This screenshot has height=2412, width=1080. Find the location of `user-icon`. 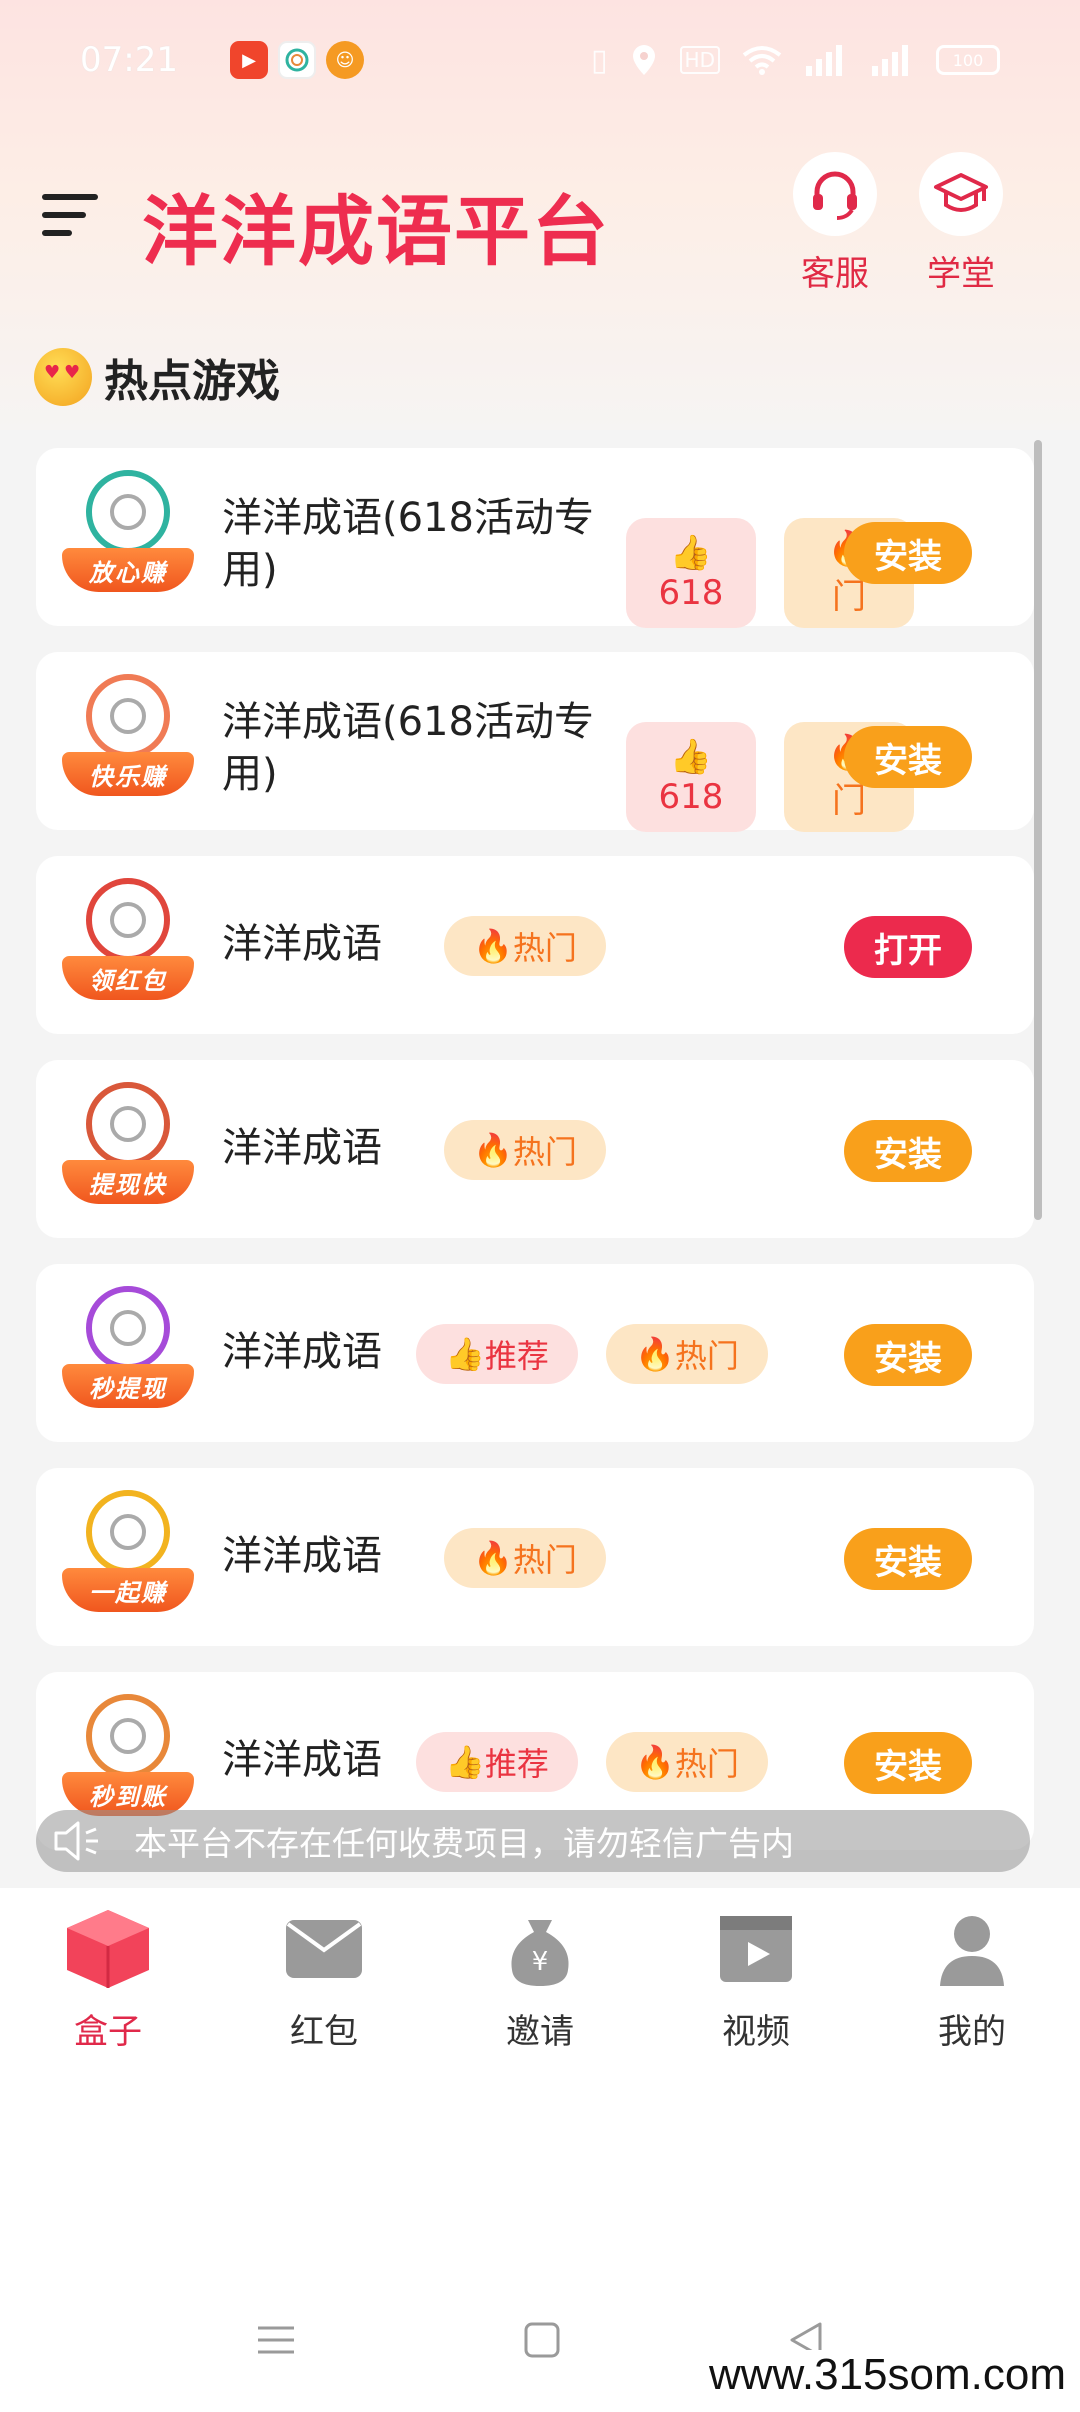

user-icon is located at coordinates (972, 1951).